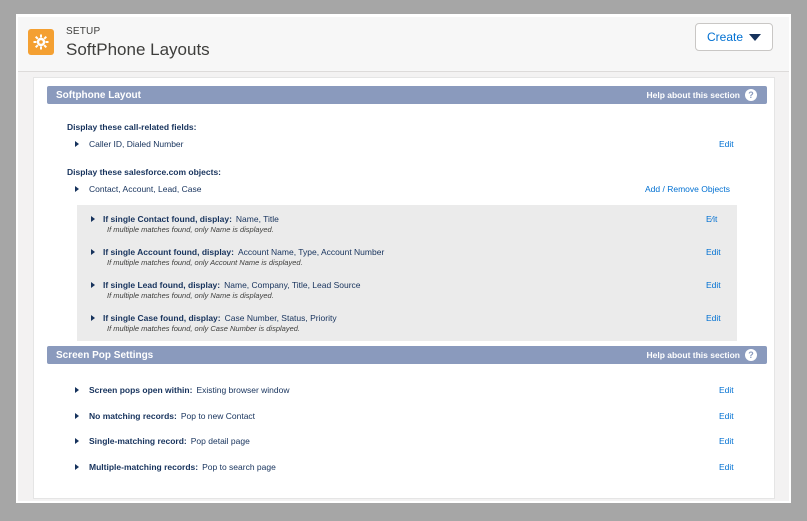  I want to click on screen-pop-label: Single-matching record:, so click(138, 441).